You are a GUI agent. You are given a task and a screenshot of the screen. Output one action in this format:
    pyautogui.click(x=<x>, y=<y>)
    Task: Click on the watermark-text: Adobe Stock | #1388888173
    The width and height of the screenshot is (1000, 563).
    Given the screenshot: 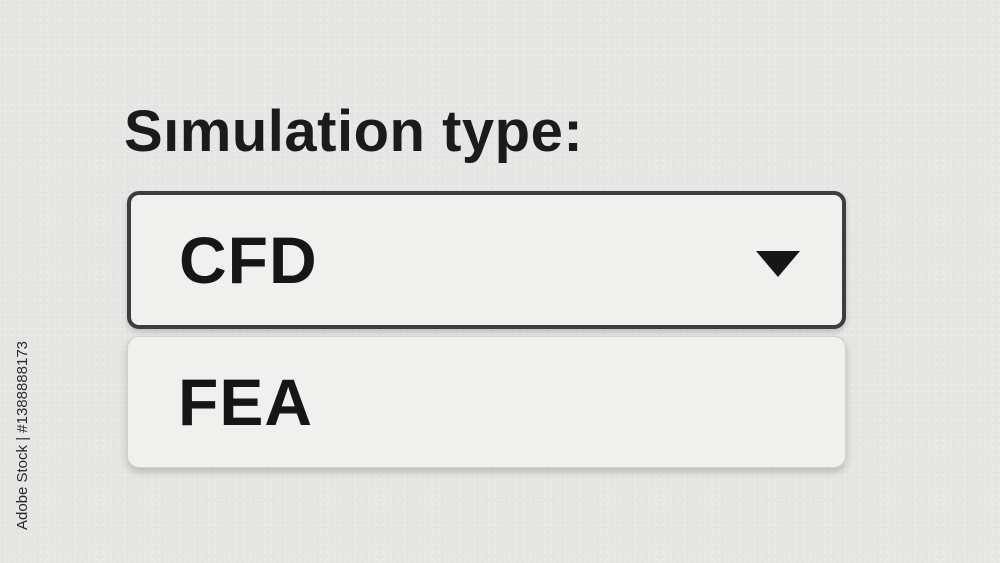 What is the action you would take?
    pyautogui.click(x=23, y=435)
    